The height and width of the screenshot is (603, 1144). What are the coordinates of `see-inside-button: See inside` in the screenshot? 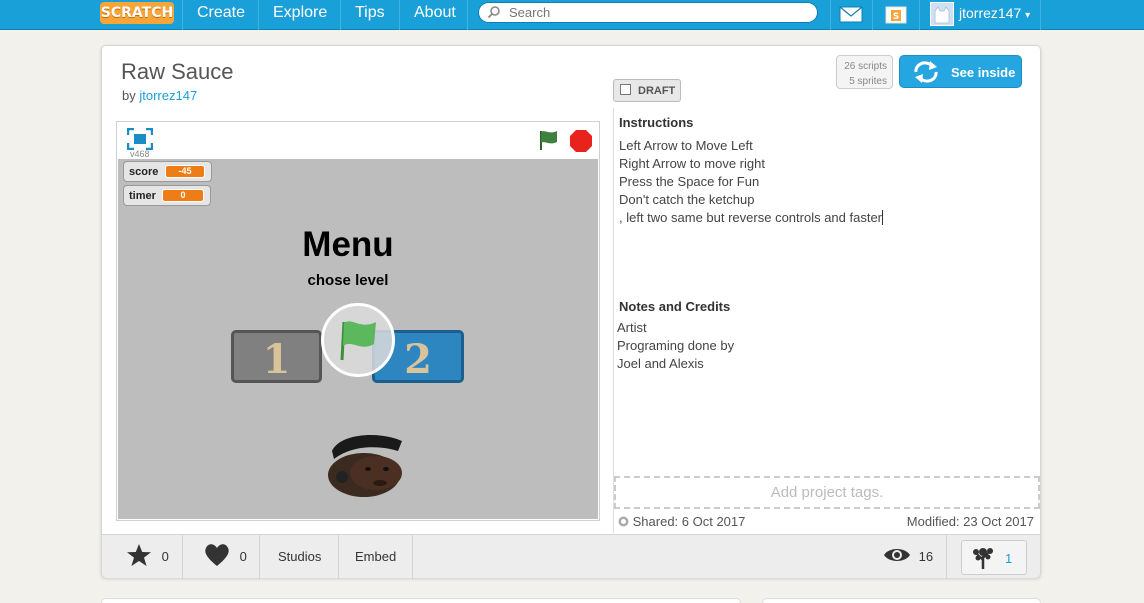 It's located at (960, 71).